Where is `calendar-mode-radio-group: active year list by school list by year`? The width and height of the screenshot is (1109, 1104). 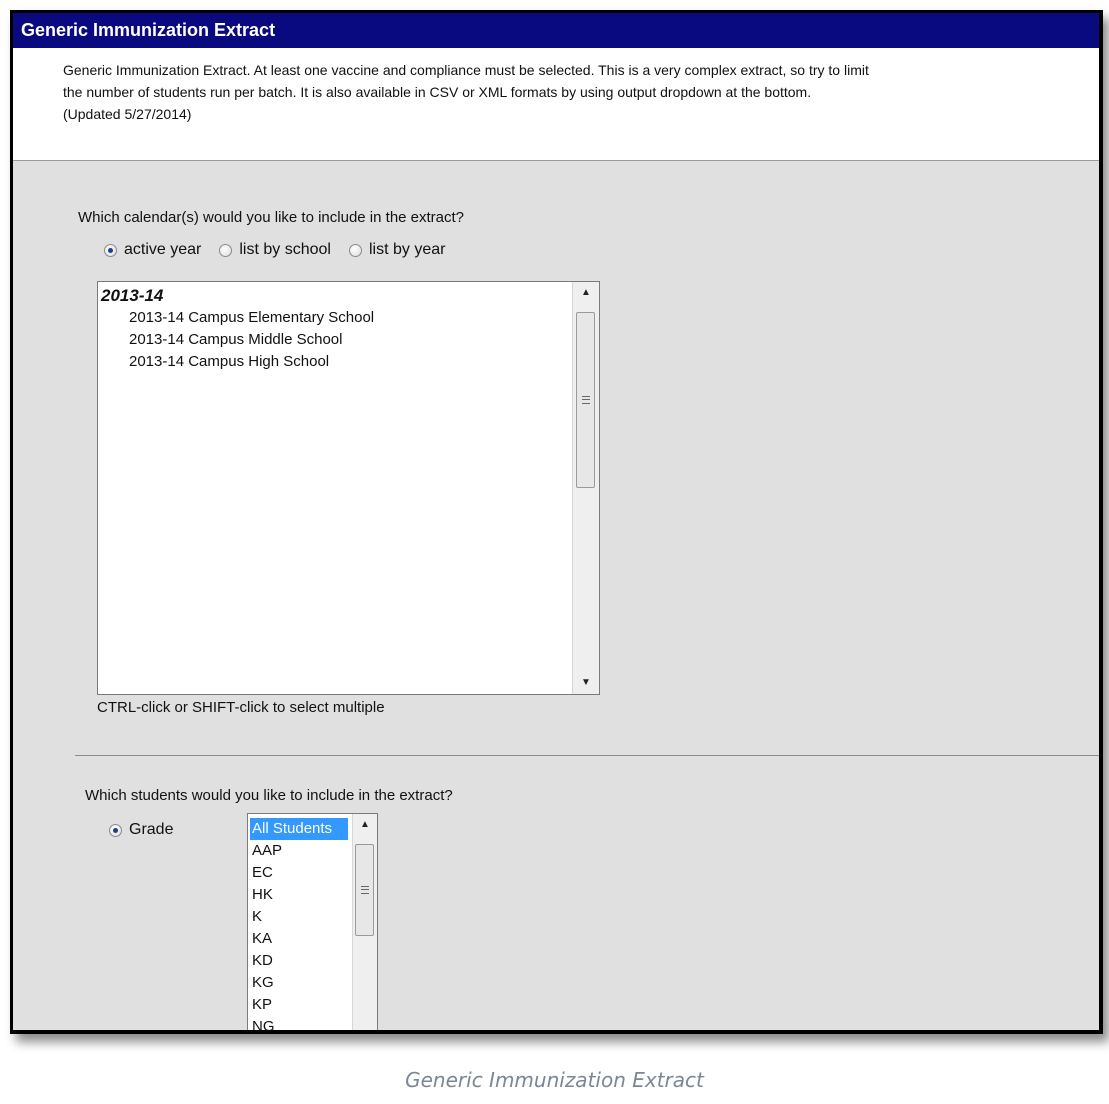 calendar-mode-radio-group: active year list by school list by year is located at coordinates (281, 250).